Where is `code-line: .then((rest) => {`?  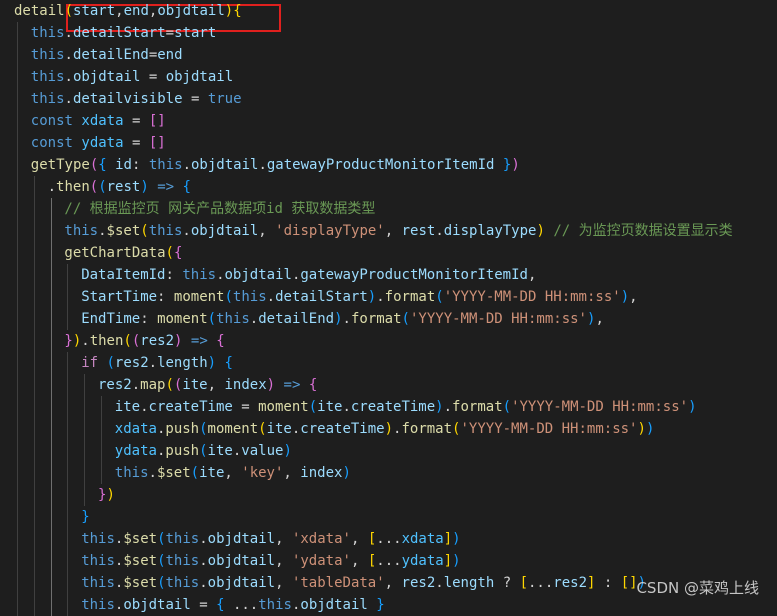
code-line: .then((rest) => { is located at coordinates (119, 187).